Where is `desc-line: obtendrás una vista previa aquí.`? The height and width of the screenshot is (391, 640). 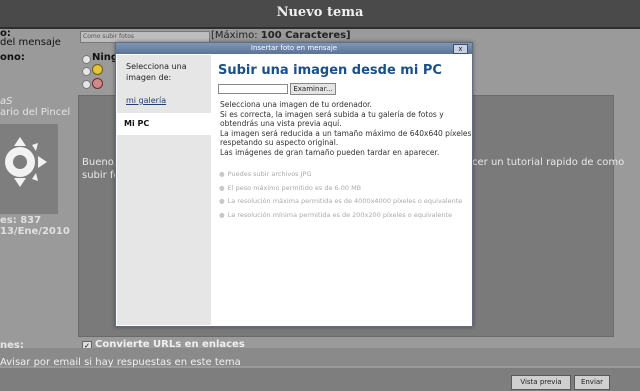
desc-line: obtendrás una vista previa aquí. is located at coordinates (281, 124).